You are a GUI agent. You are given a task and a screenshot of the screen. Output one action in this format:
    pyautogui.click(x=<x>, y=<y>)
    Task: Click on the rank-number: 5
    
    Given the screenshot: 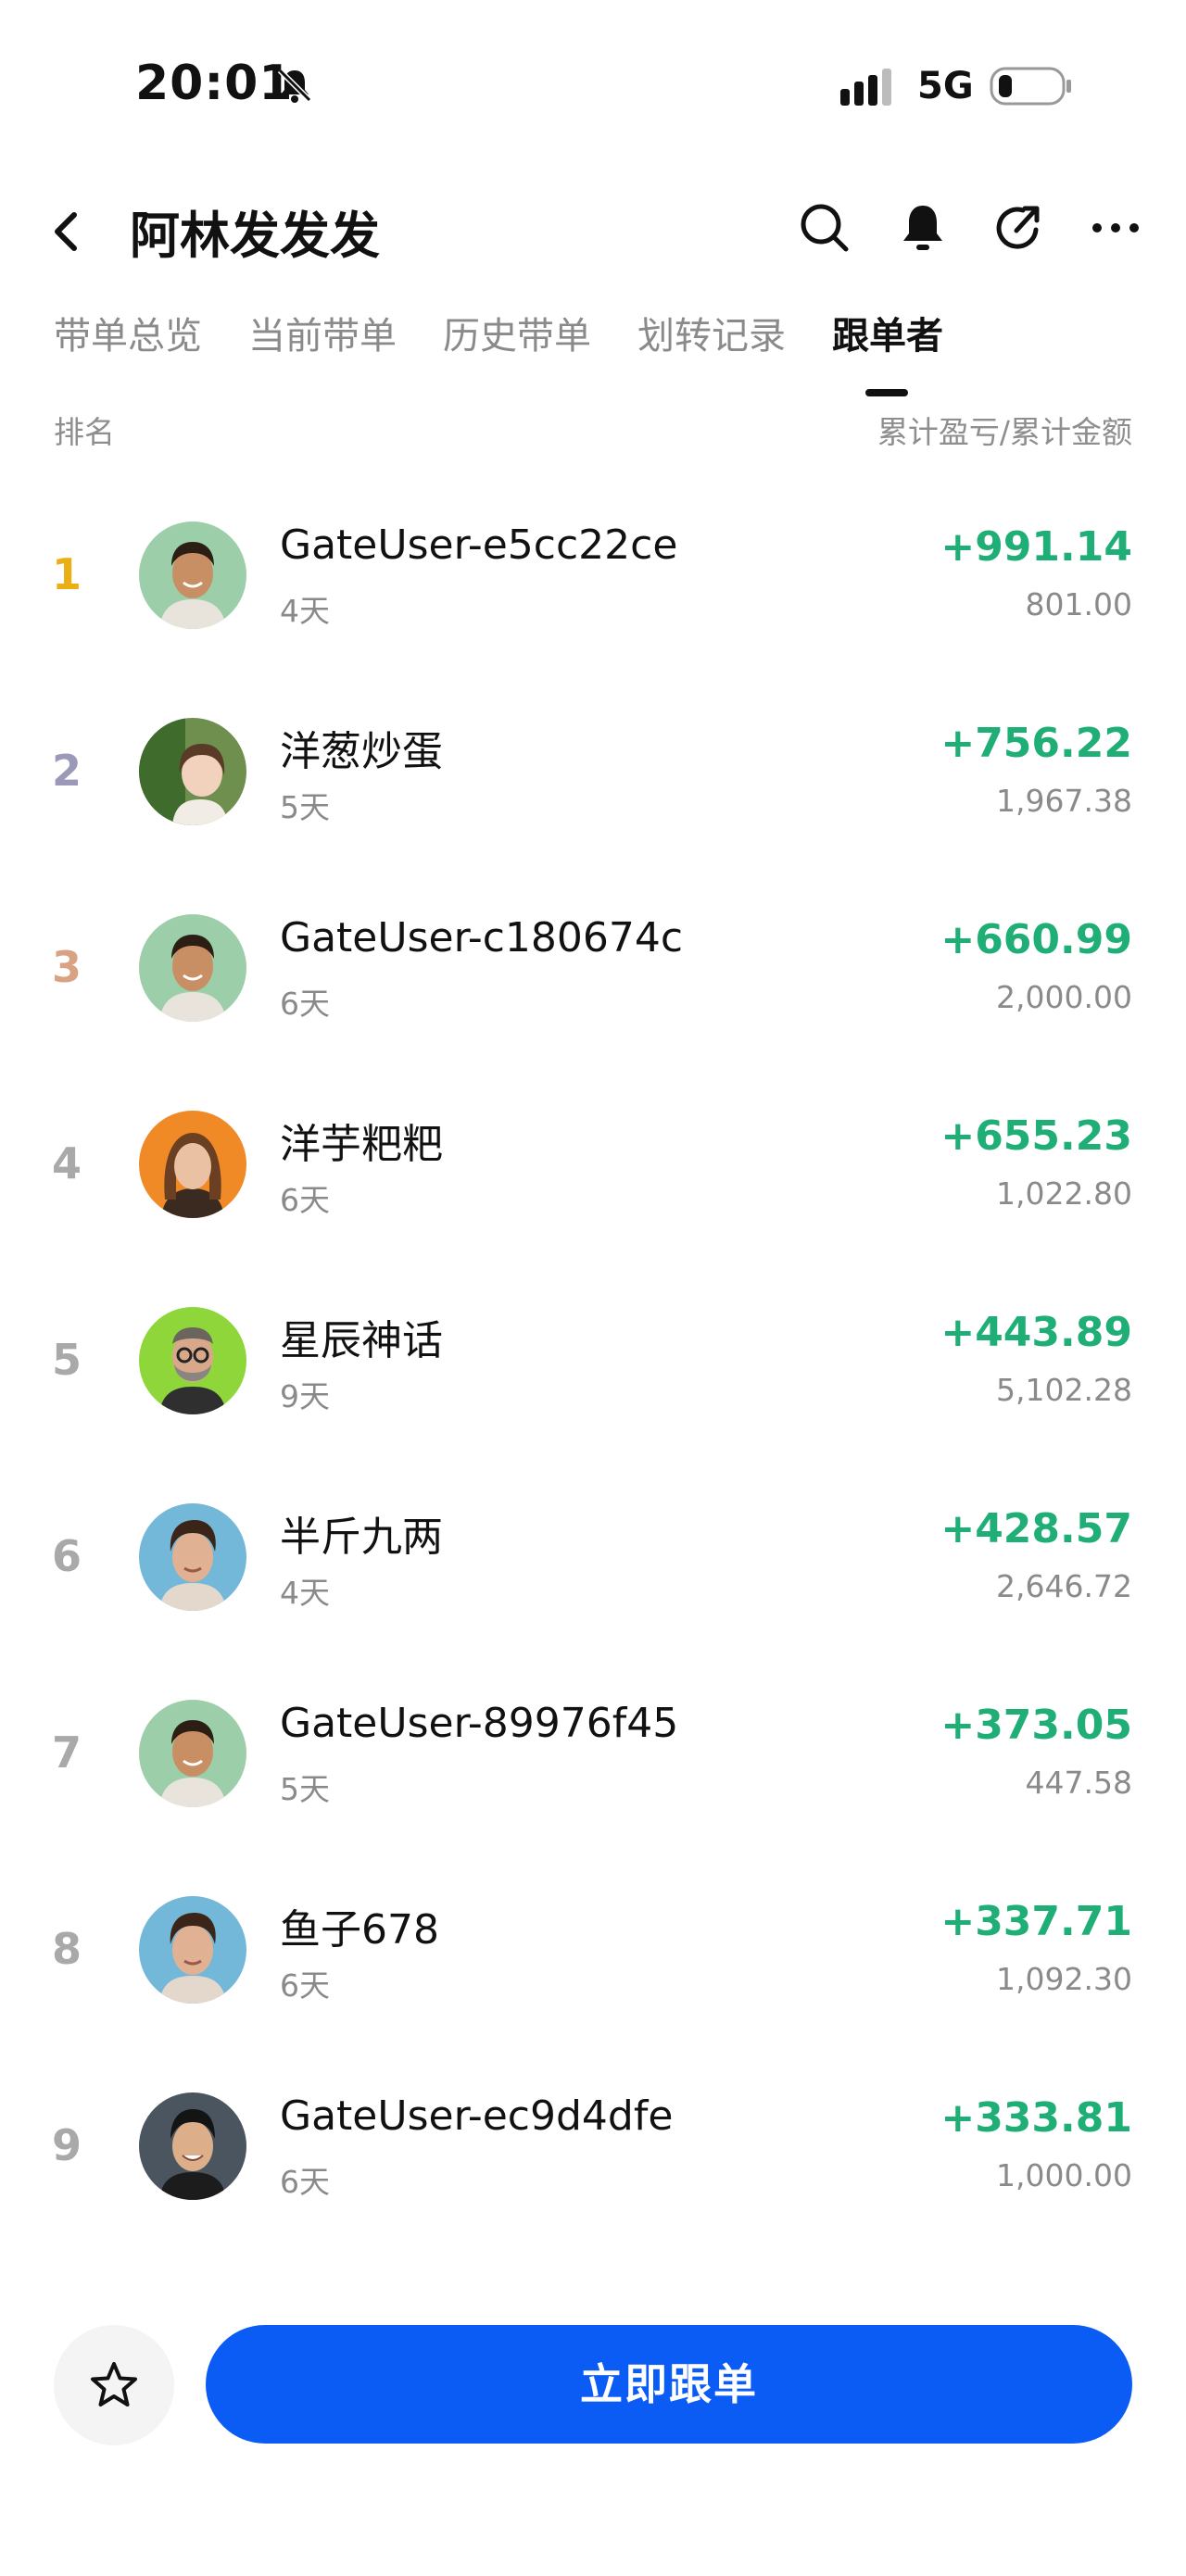 What is the action you would take?
    pyautogui.click(x=67, y=1360)
    